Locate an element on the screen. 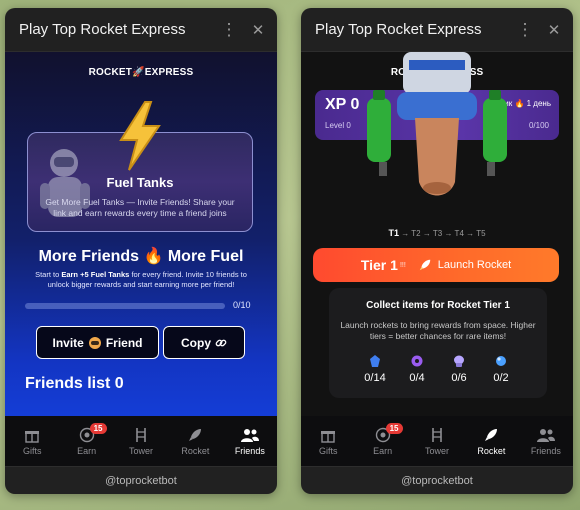 The height and width of the screenshot is (510, 580). desc-pre: Start to is located at coordinates (48, 274).